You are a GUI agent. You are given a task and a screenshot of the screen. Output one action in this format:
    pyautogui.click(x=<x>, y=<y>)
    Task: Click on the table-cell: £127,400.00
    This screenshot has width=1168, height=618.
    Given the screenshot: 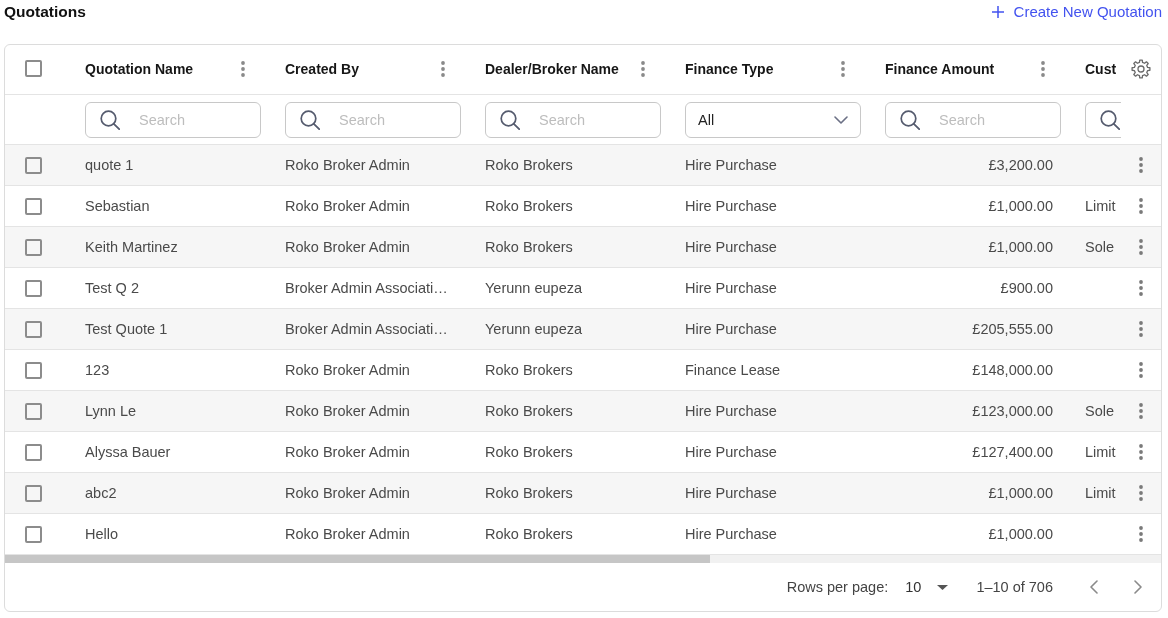 What is the action you would take?
    pyautogui.click(x=1012, y=452)
    